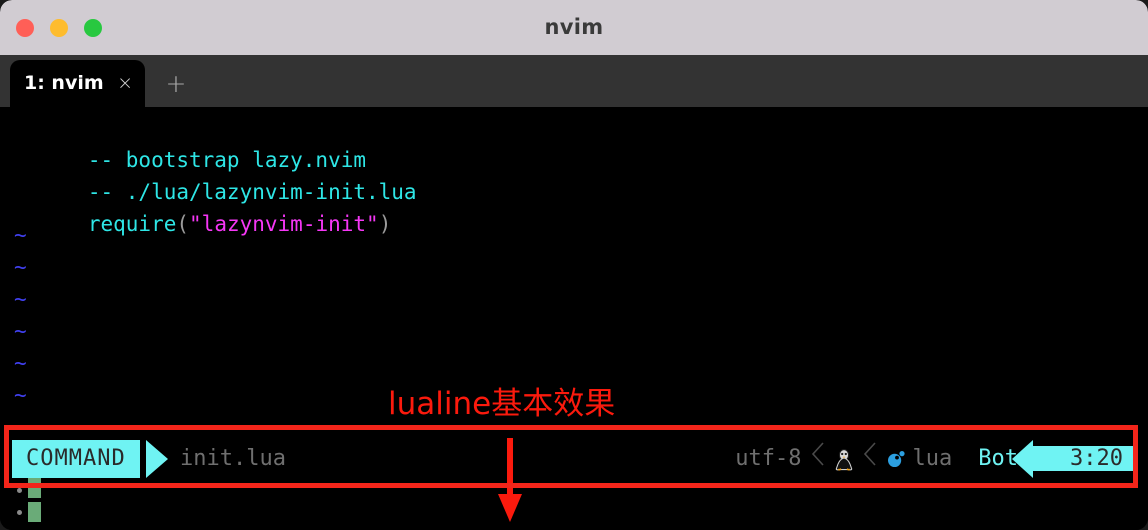  What do you see at coordinates (1023, 459) in the screenshot?
I see `chevron-left-block-icon` at bounding box center [1023, 459].